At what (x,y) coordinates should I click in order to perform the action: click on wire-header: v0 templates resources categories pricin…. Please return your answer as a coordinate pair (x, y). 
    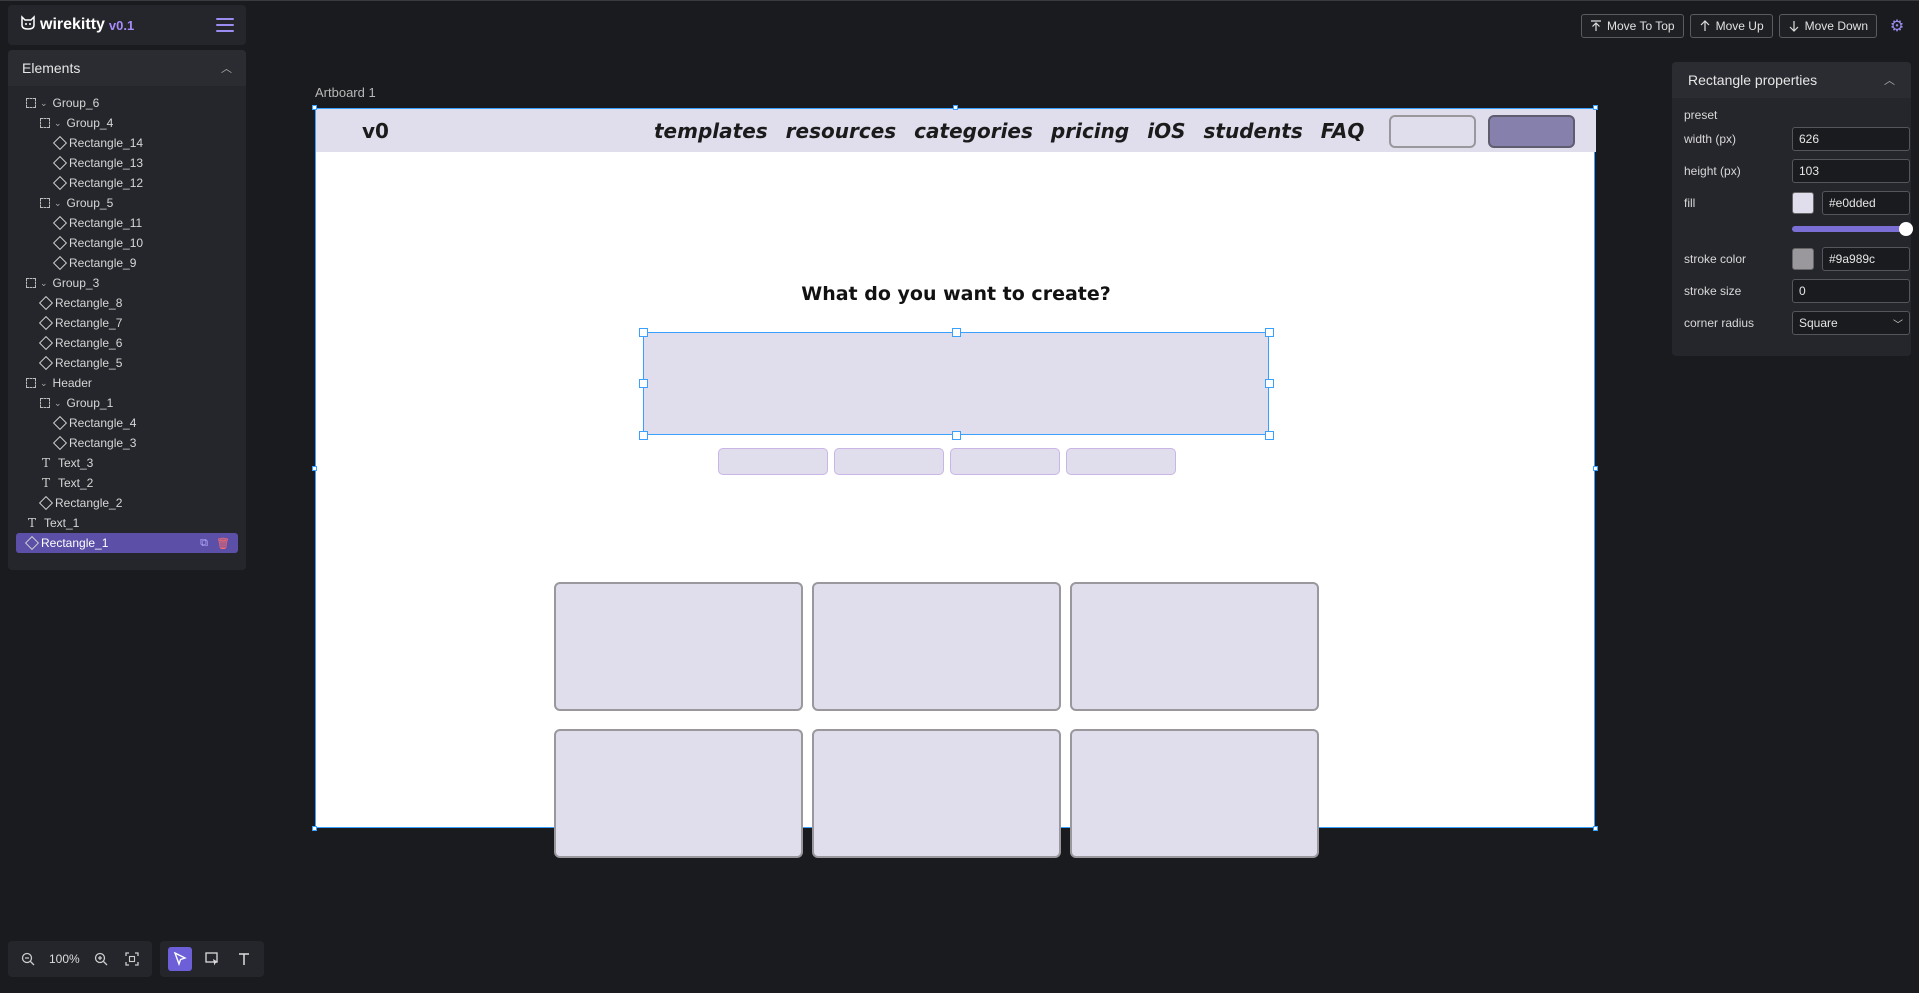
    Looking at the image, I should click on (956, 130).